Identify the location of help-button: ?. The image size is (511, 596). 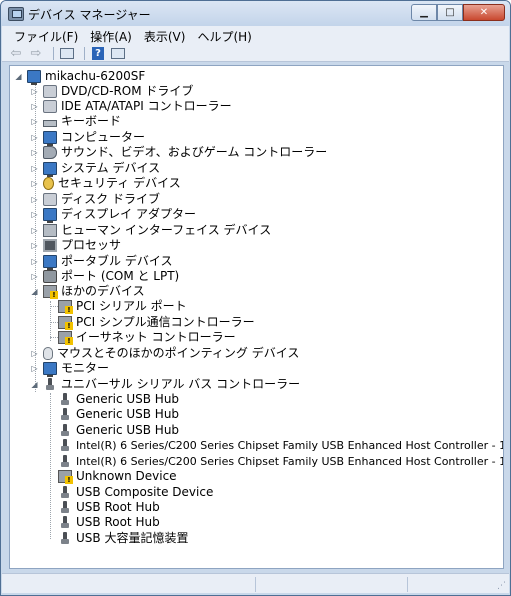
(98, 54).